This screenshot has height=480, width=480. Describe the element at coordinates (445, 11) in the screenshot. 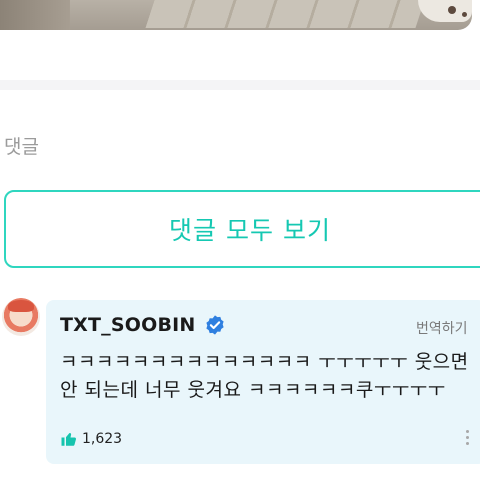

I see `photo-object` at that location.